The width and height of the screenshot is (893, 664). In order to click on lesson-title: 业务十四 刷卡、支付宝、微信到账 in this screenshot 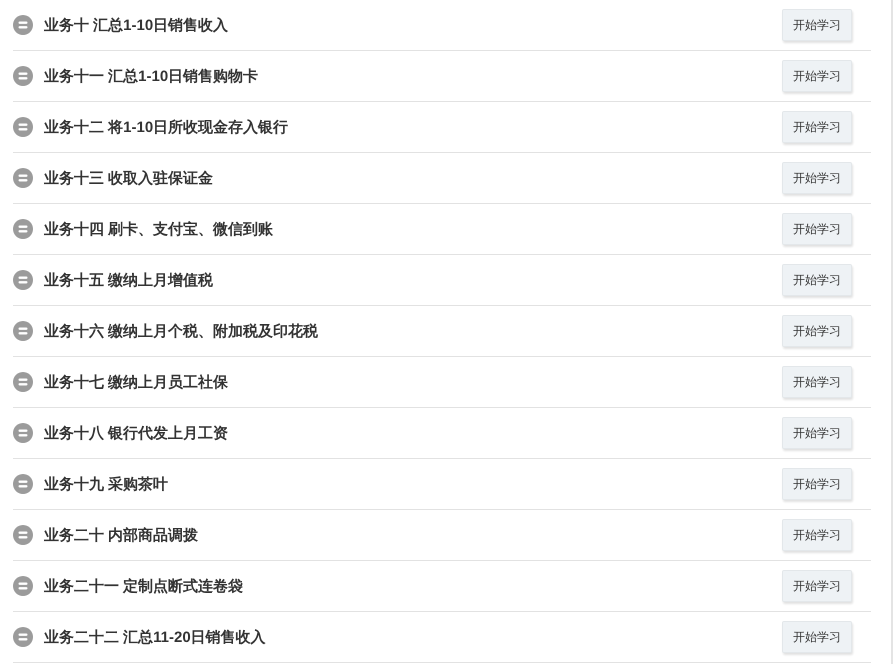, I will do `click(159, 229)`.